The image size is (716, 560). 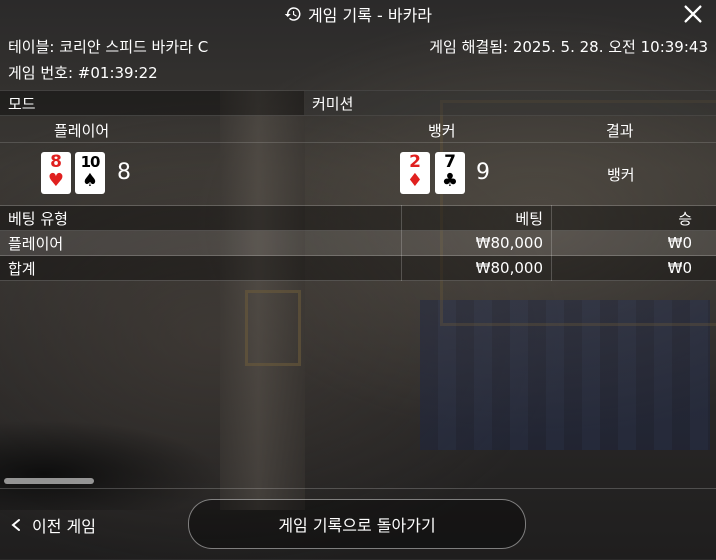 What do you see at coordinates (477, 243) in the screenshot?
I see `bet-amount-cell: ₩80,000` at bounding box center [477, 243].